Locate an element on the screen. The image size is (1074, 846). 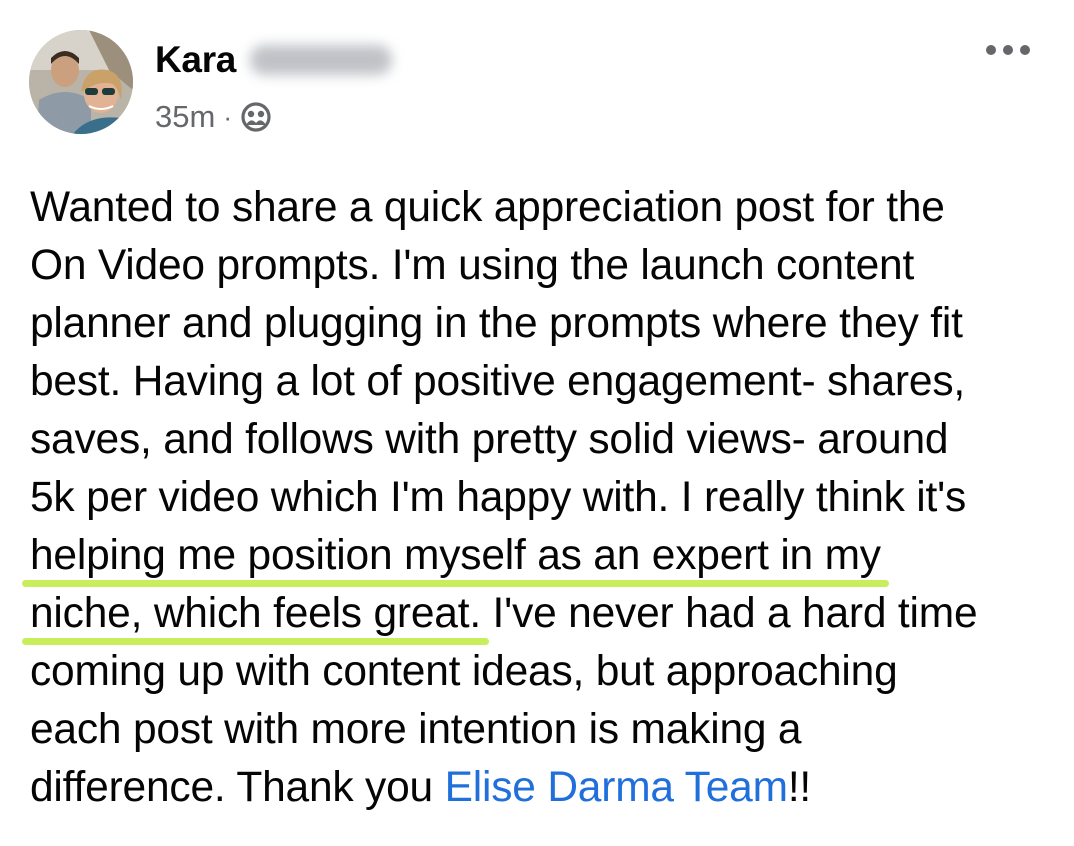
avatar-photo is located at coordinates (81, 82).